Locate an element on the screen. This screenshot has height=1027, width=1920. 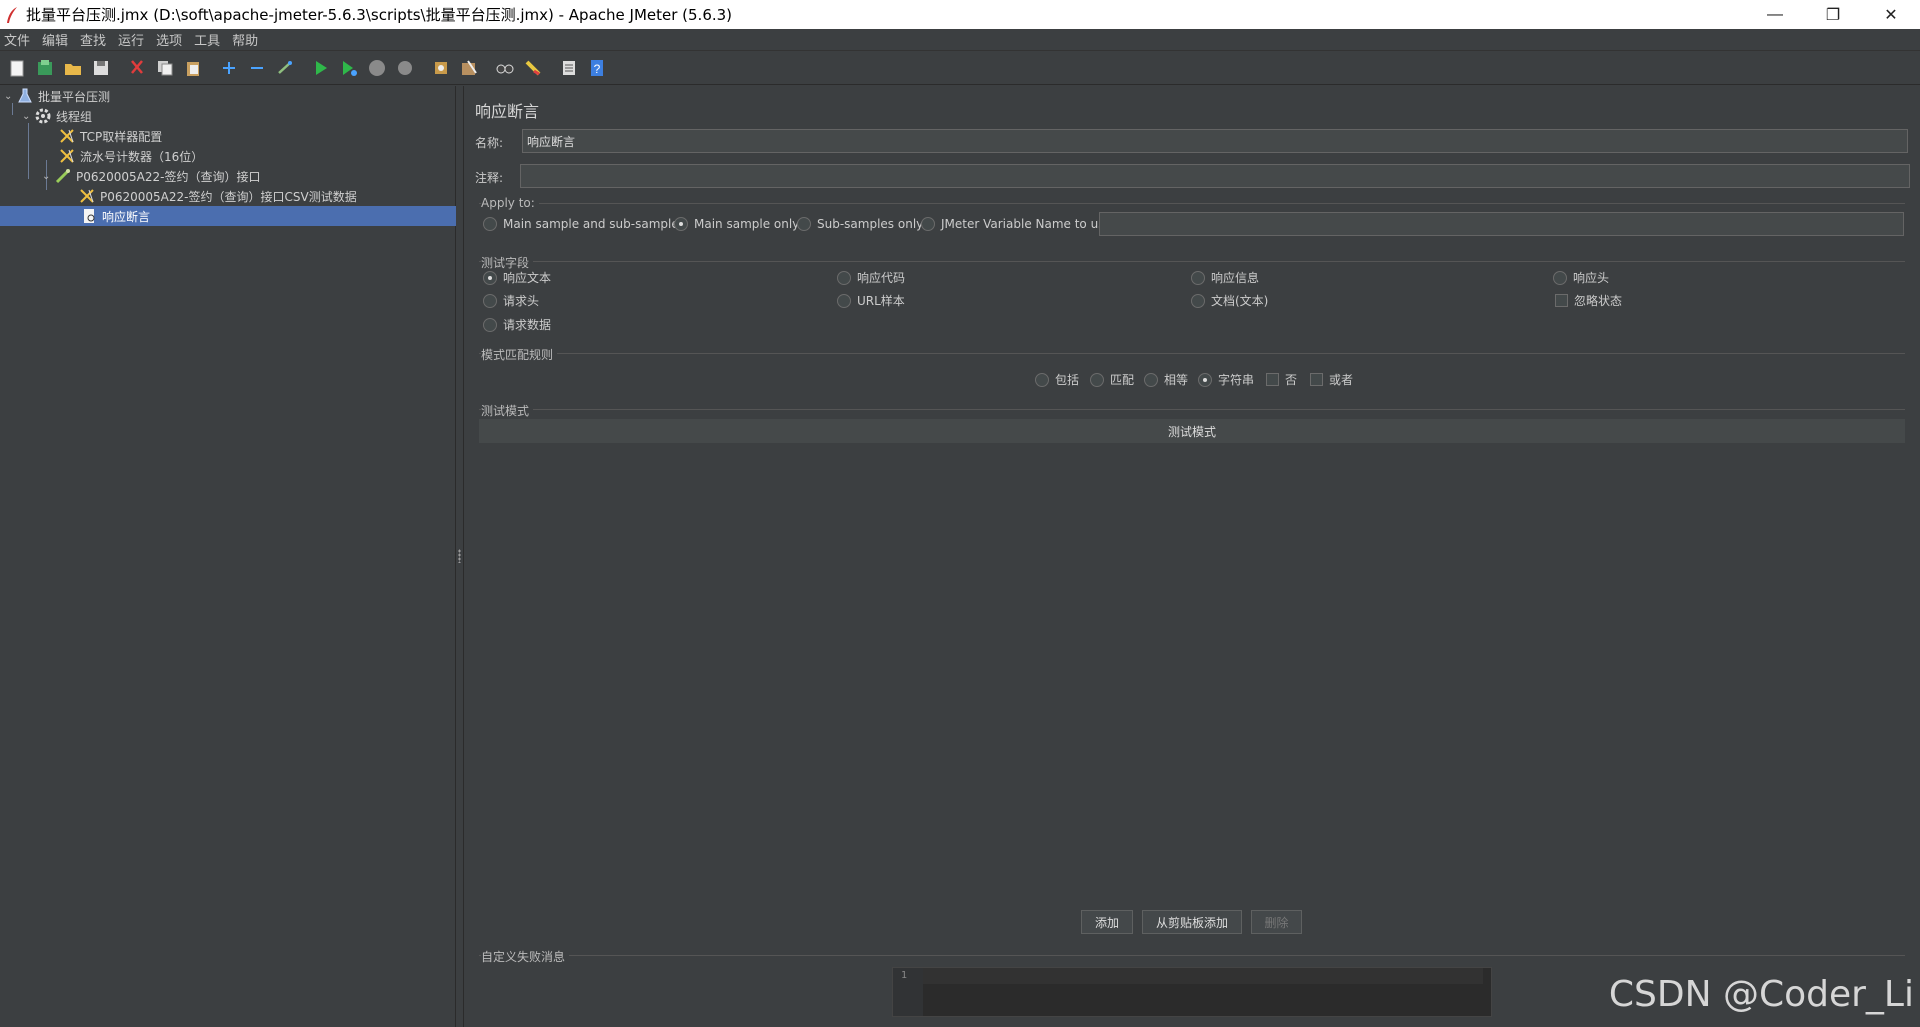
tree-node-label: 流水号计数器（16位） is located at coordinates (142, 156).